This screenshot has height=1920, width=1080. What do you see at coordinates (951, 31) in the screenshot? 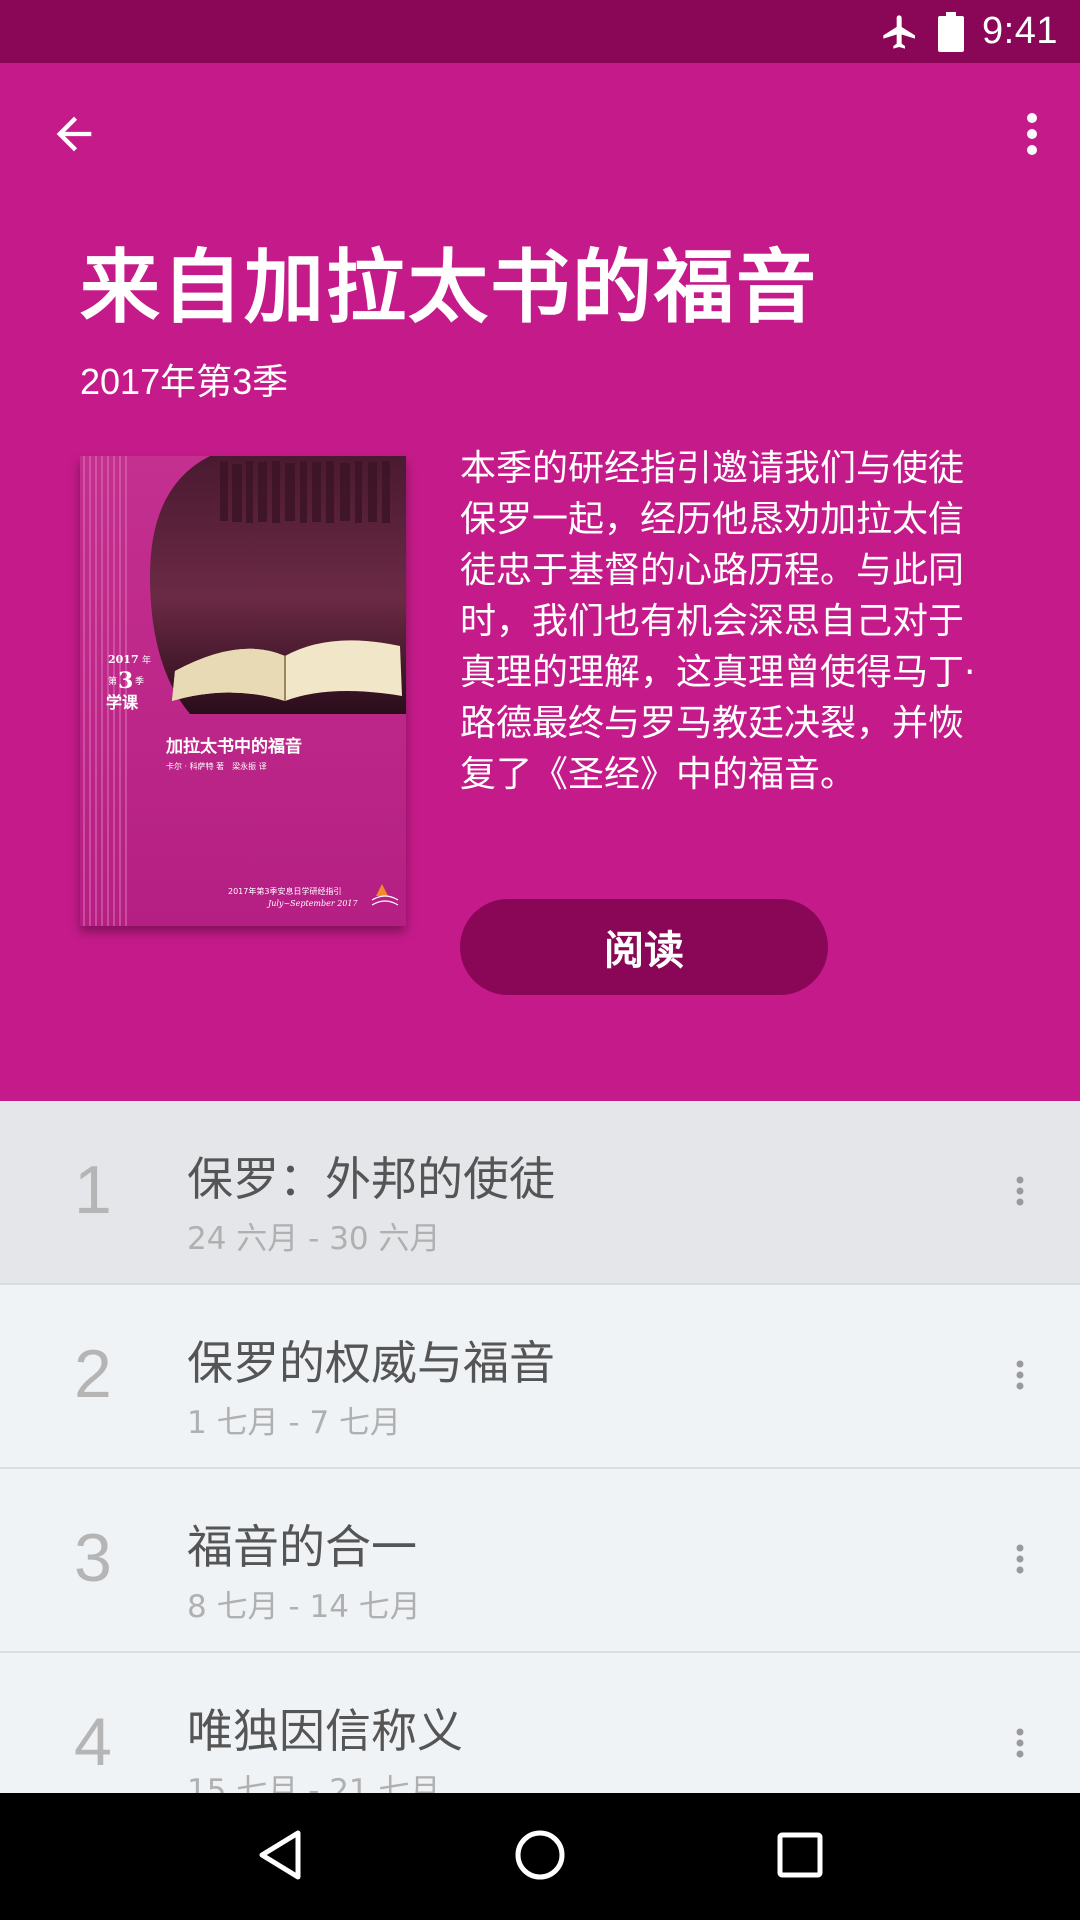
I see `battery-icon` at bounding box center [951, 31].